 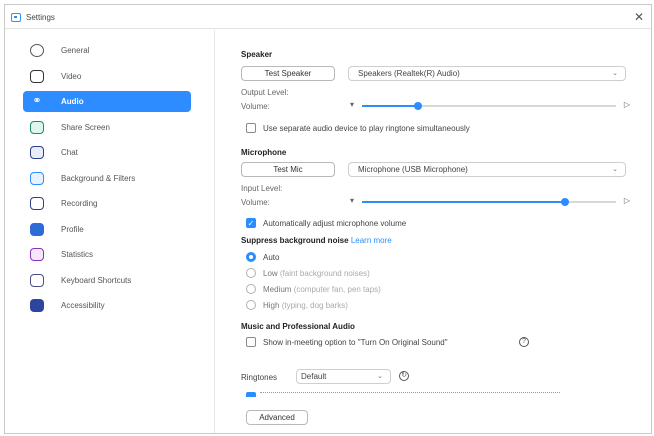 I want to click on gear-icon, so click(x=37, y=50).